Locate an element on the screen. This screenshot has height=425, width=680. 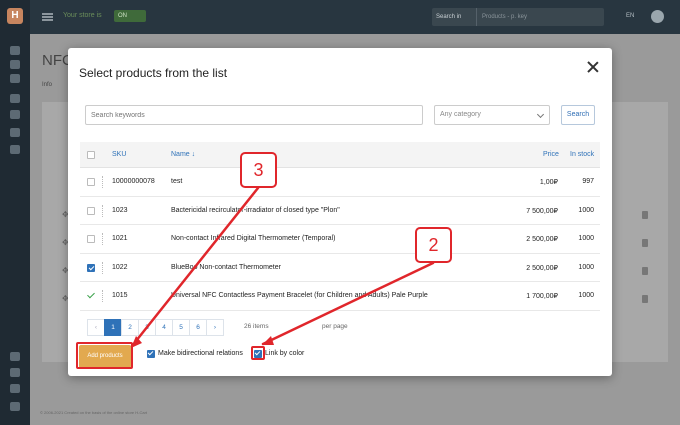
menu-icon is located at coordinates (47, 17).